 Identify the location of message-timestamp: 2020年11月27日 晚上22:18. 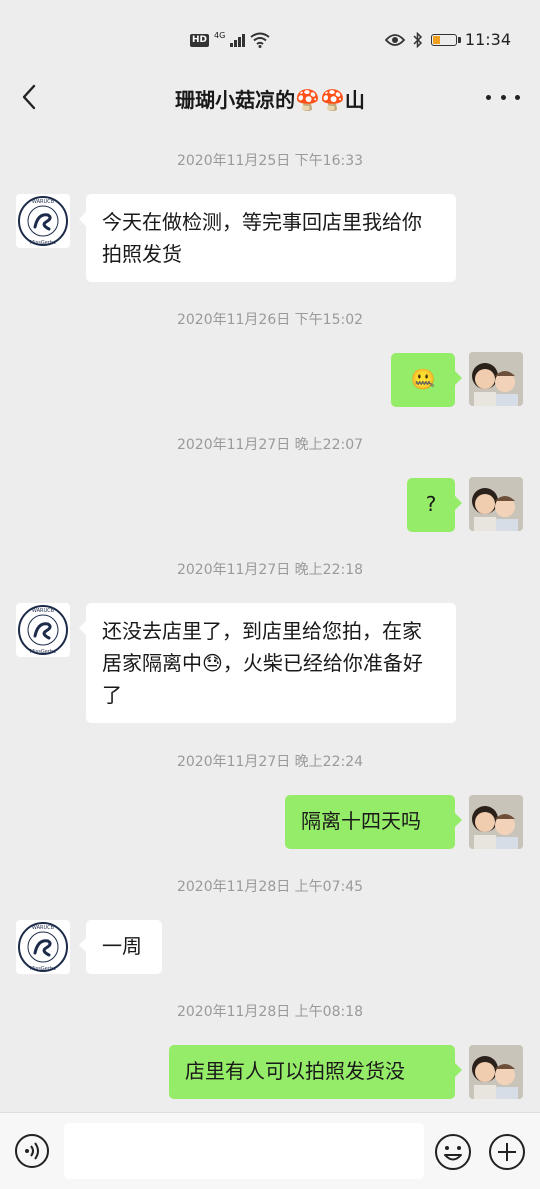
(270, 570).